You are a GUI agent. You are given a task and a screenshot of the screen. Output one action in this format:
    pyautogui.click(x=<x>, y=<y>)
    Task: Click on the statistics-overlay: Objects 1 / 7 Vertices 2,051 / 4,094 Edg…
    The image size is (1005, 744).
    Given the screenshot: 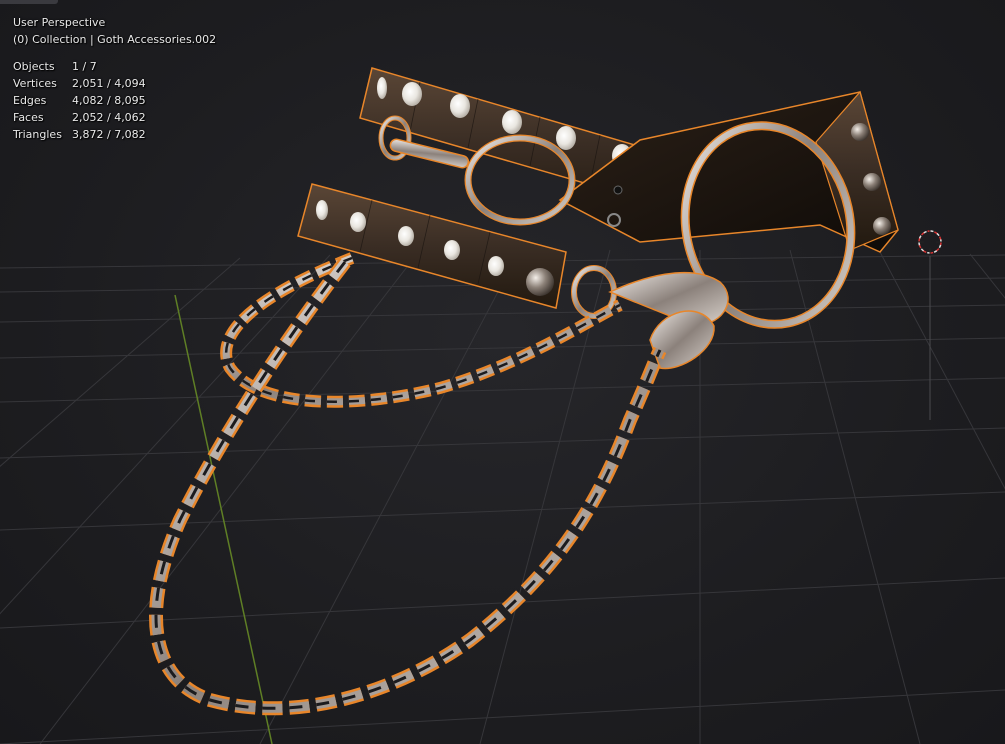 What is the action you would take?
    pyautogui.click(x=114, y=100)
    